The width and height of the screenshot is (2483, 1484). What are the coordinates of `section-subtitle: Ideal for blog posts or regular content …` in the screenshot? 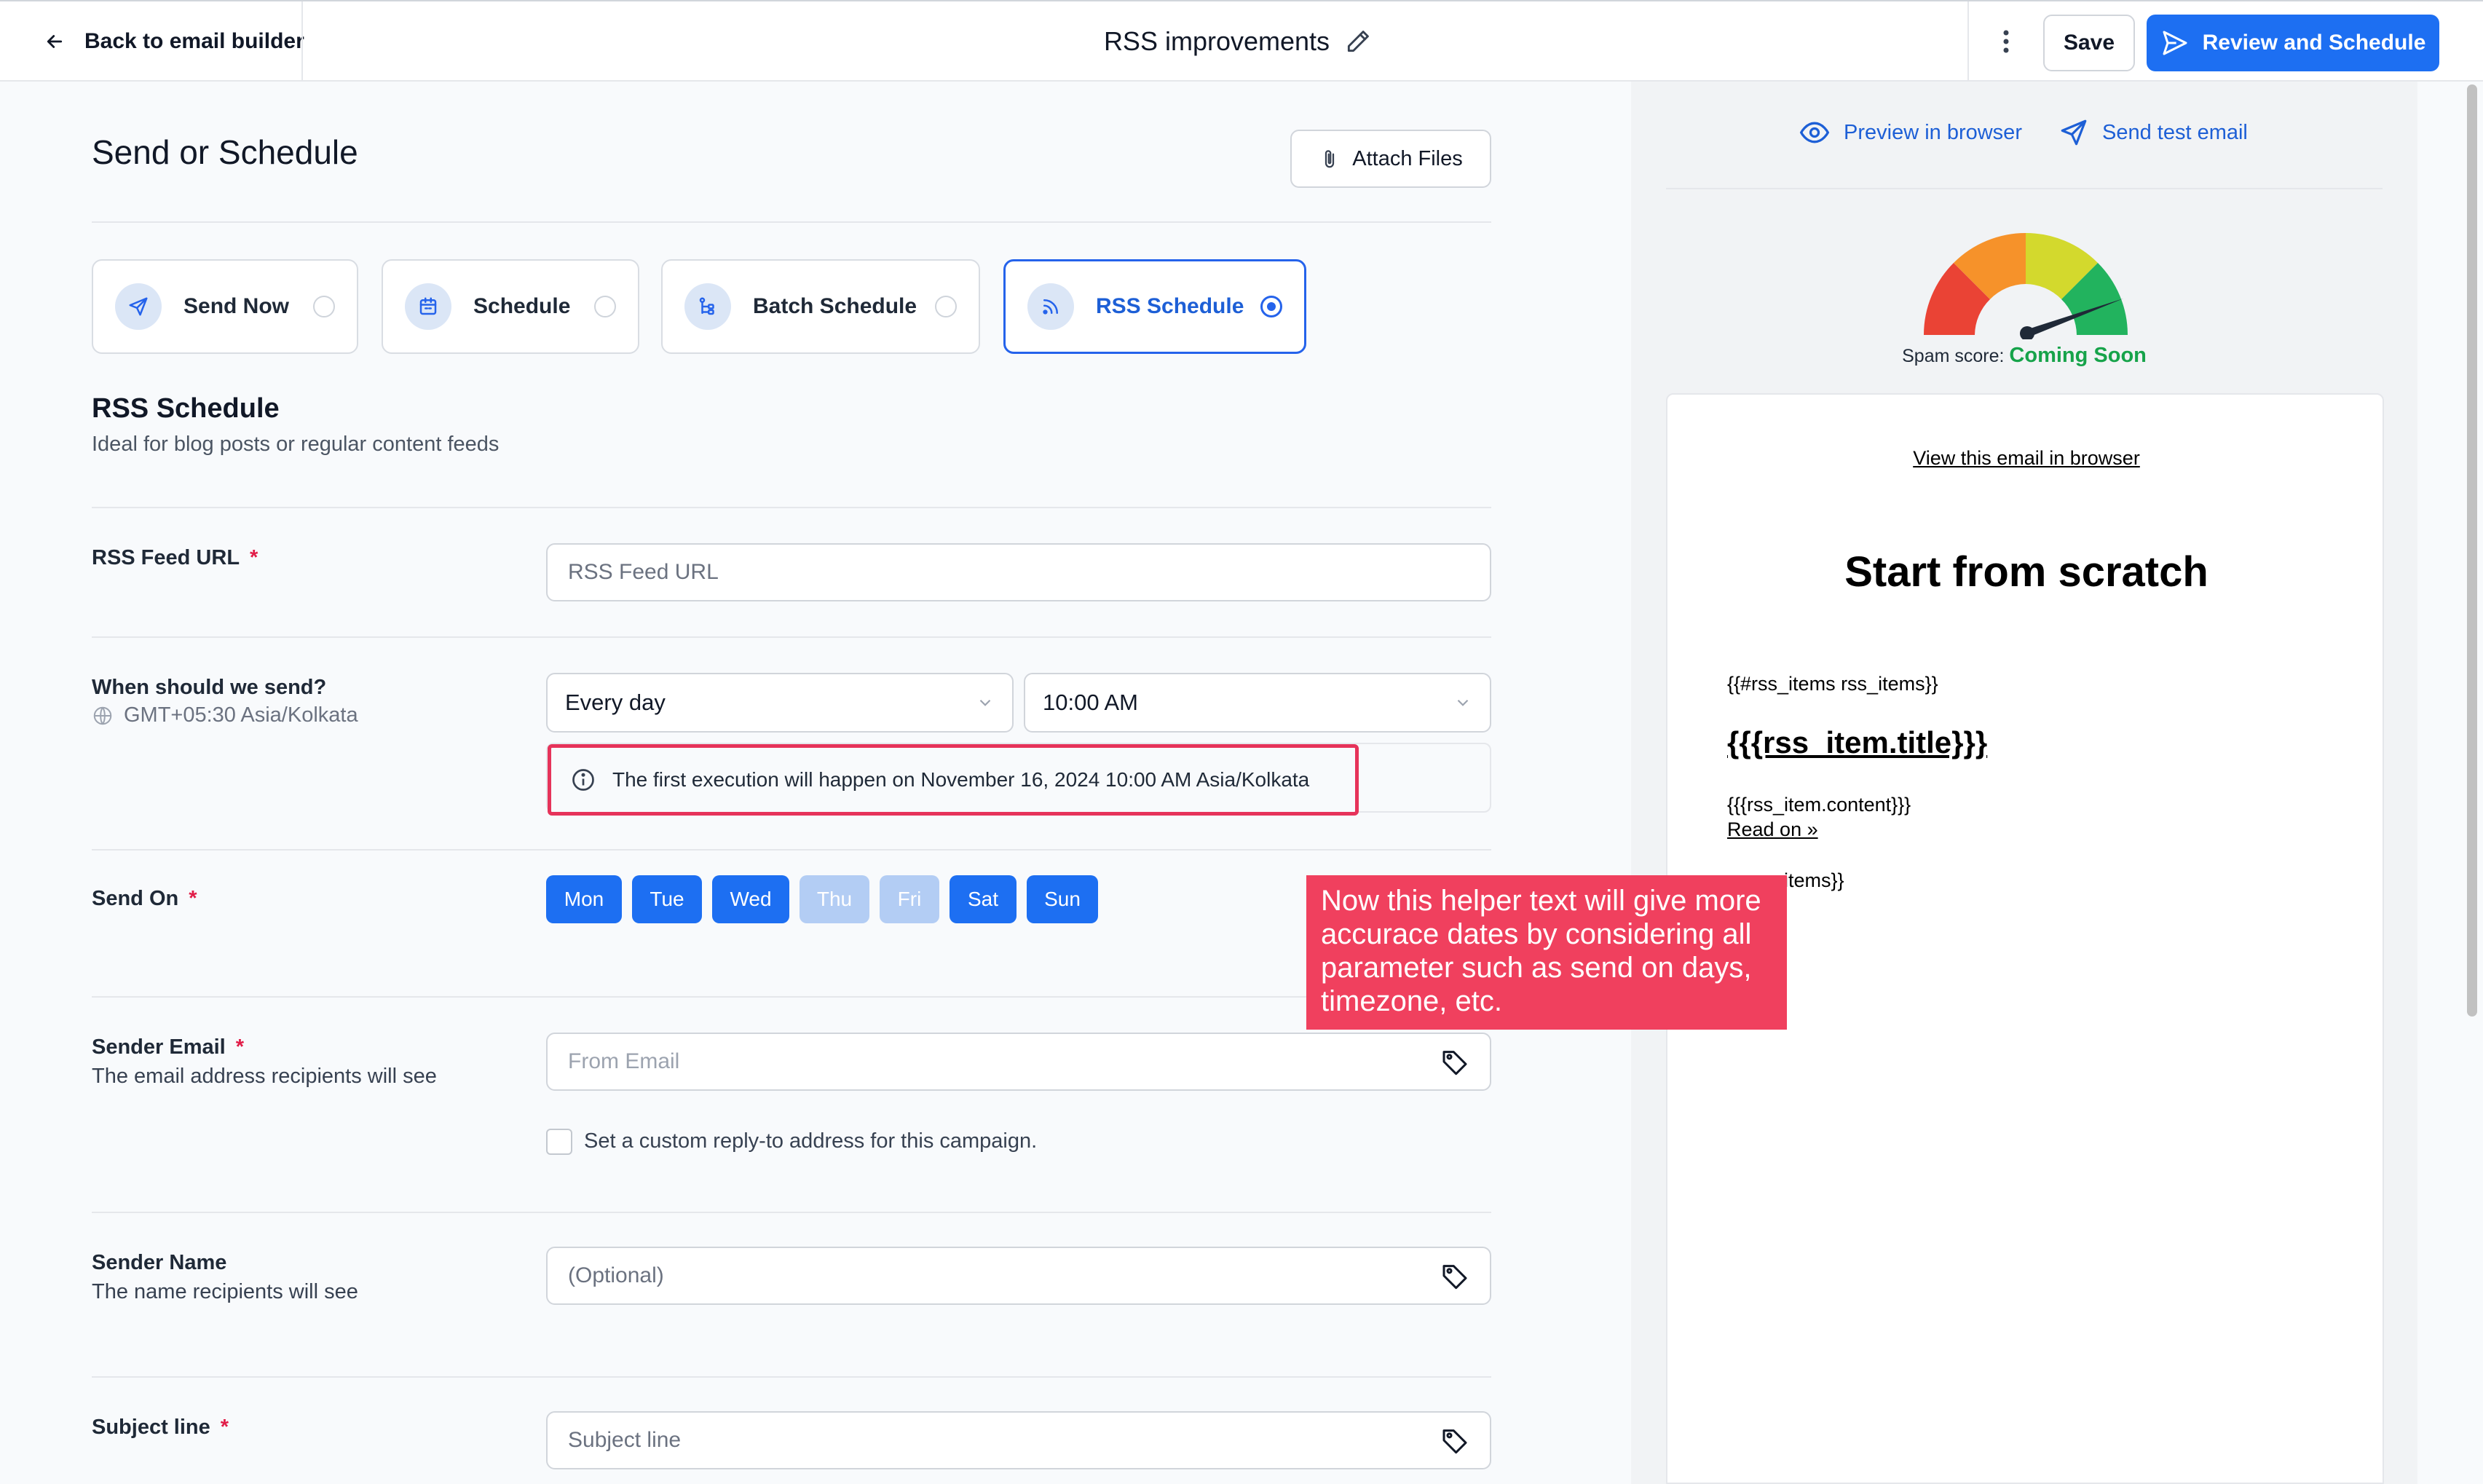 It's located at (296, 444).